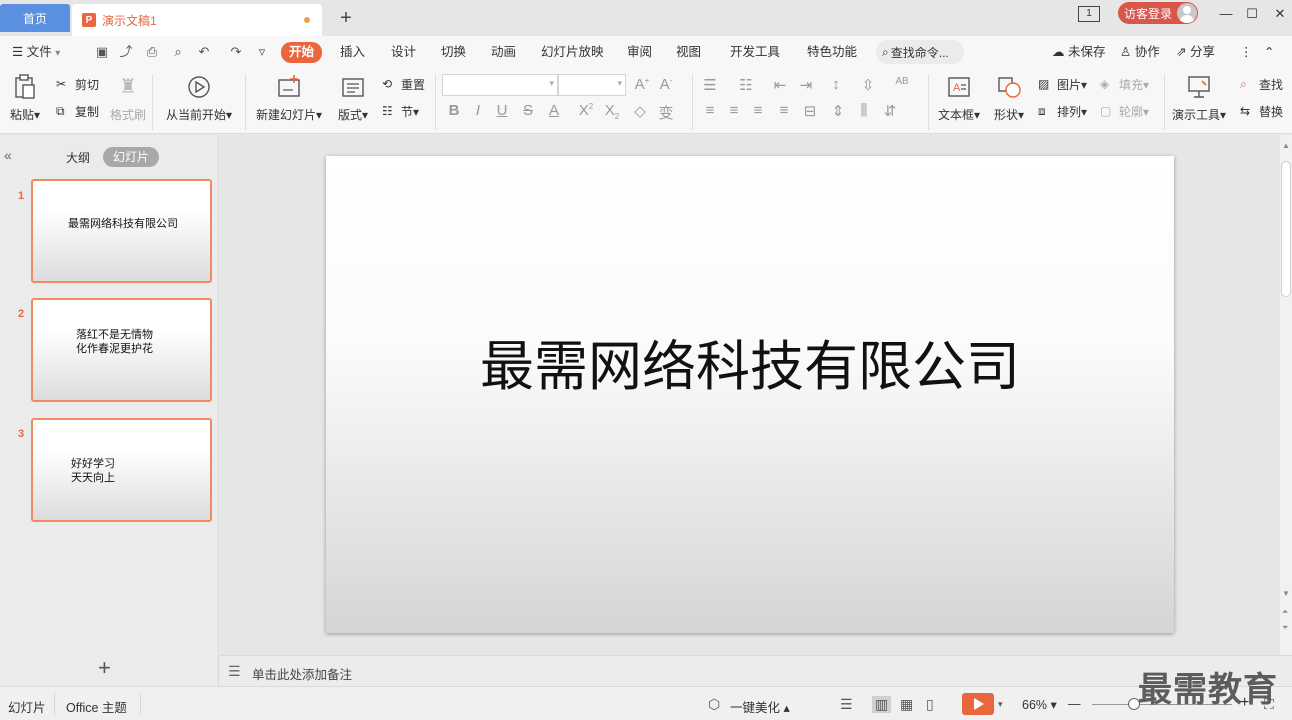  I want to click on add-slide-button: +, so click(104, 668).